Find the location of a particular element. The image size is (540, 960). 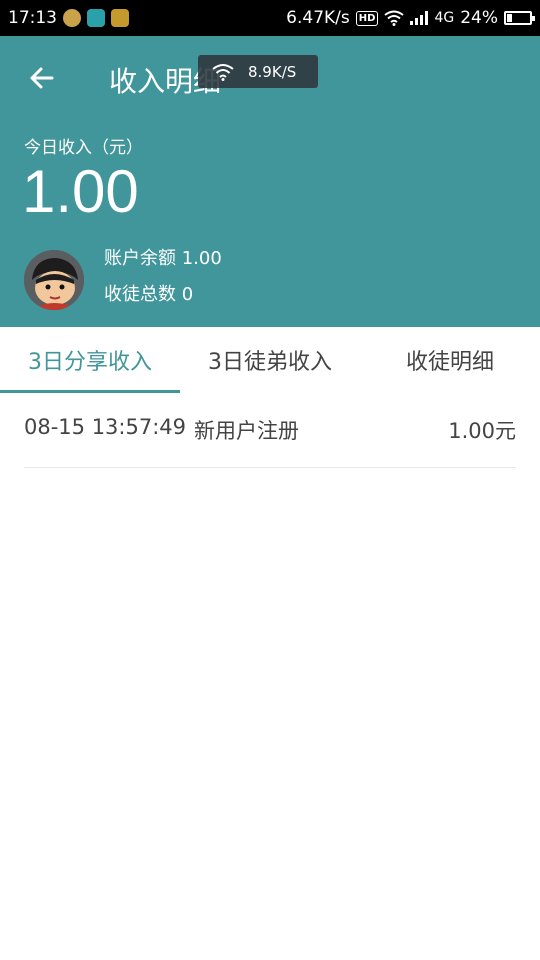

record-description: 新用户注册 is located at coordinates (247, 431).